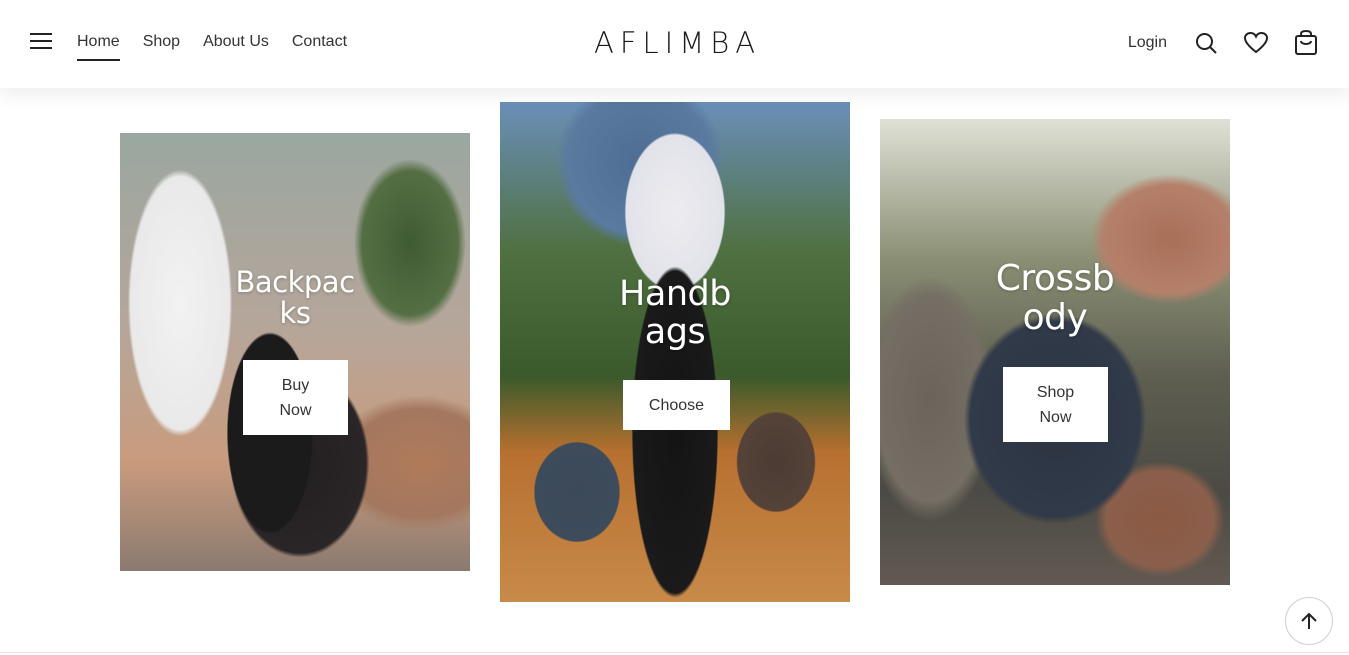  I want to click on shop-now-button: Shop Now, so click(1055, 404).